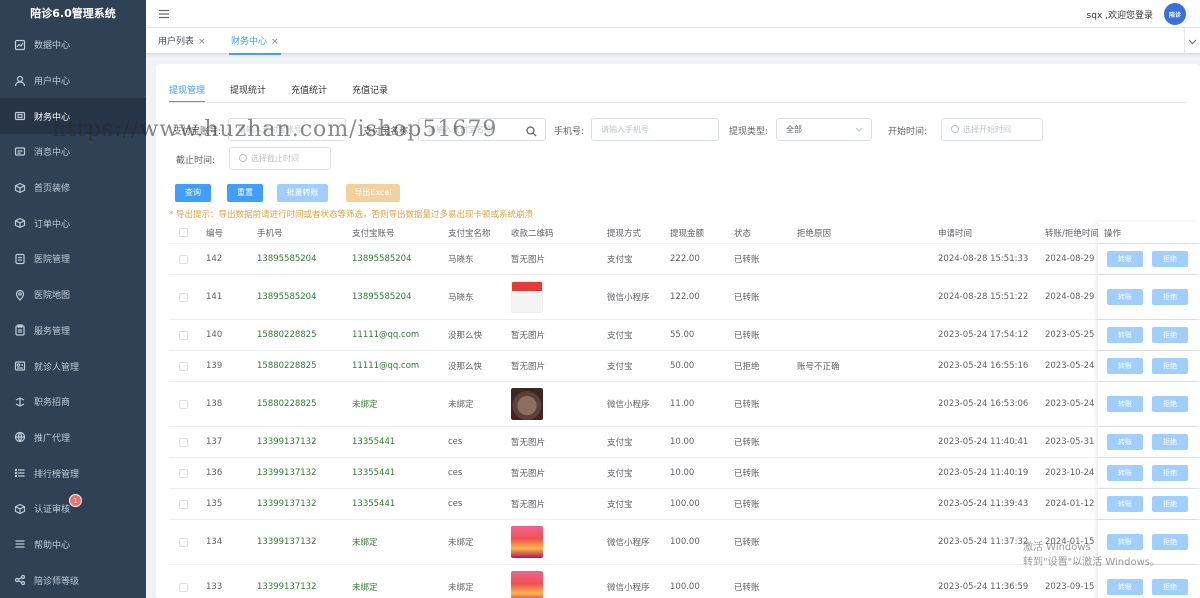 The image size is (1200, 598). I want to click on tag-user-list: 用户列表 ×, so click(182, 42).